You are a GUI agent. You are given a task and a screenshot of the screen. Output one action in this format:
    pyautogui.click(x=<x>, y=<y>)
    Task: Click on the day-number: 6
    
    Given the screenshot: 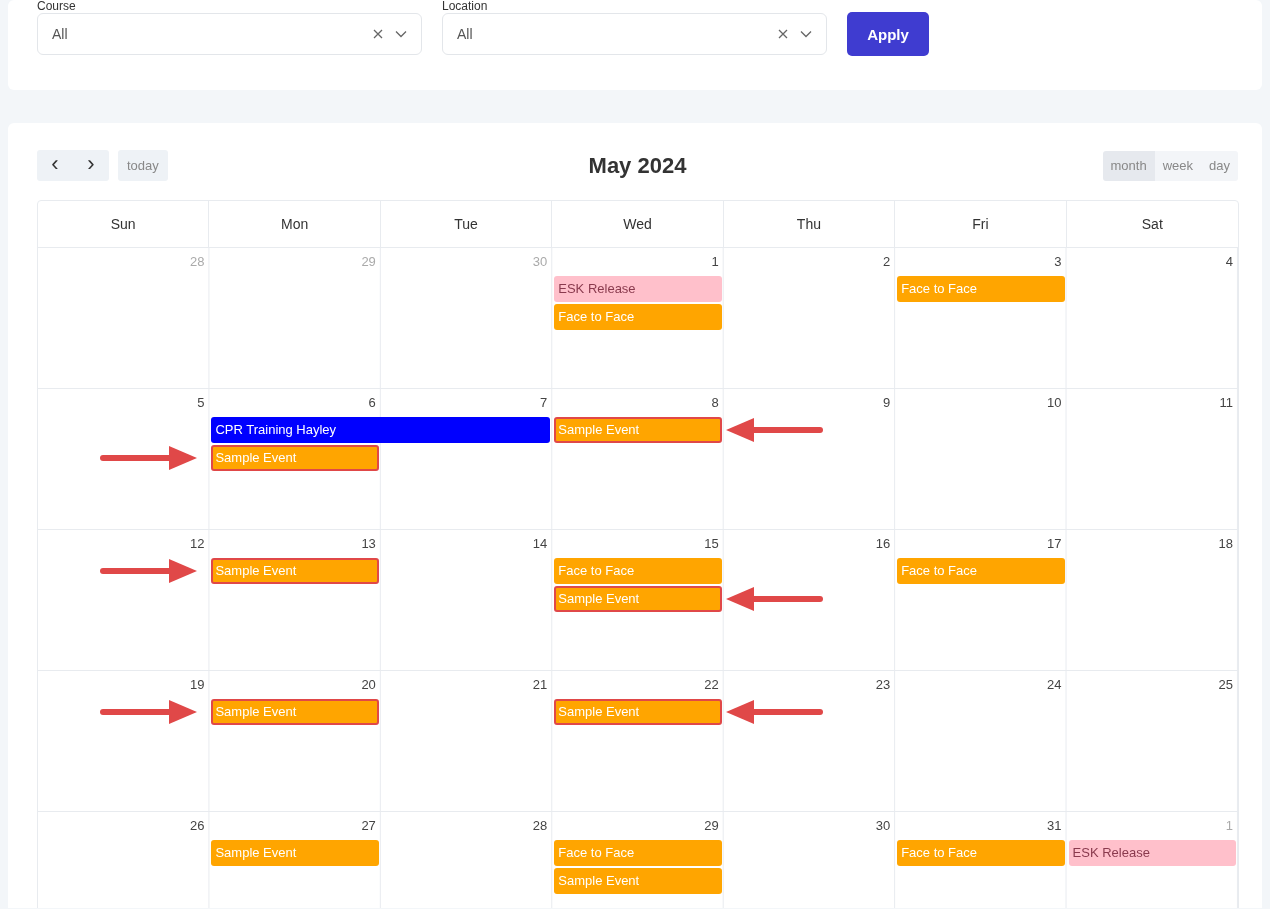 What is the action you would take?
    pyautogui.click(x=372, y=403)
    